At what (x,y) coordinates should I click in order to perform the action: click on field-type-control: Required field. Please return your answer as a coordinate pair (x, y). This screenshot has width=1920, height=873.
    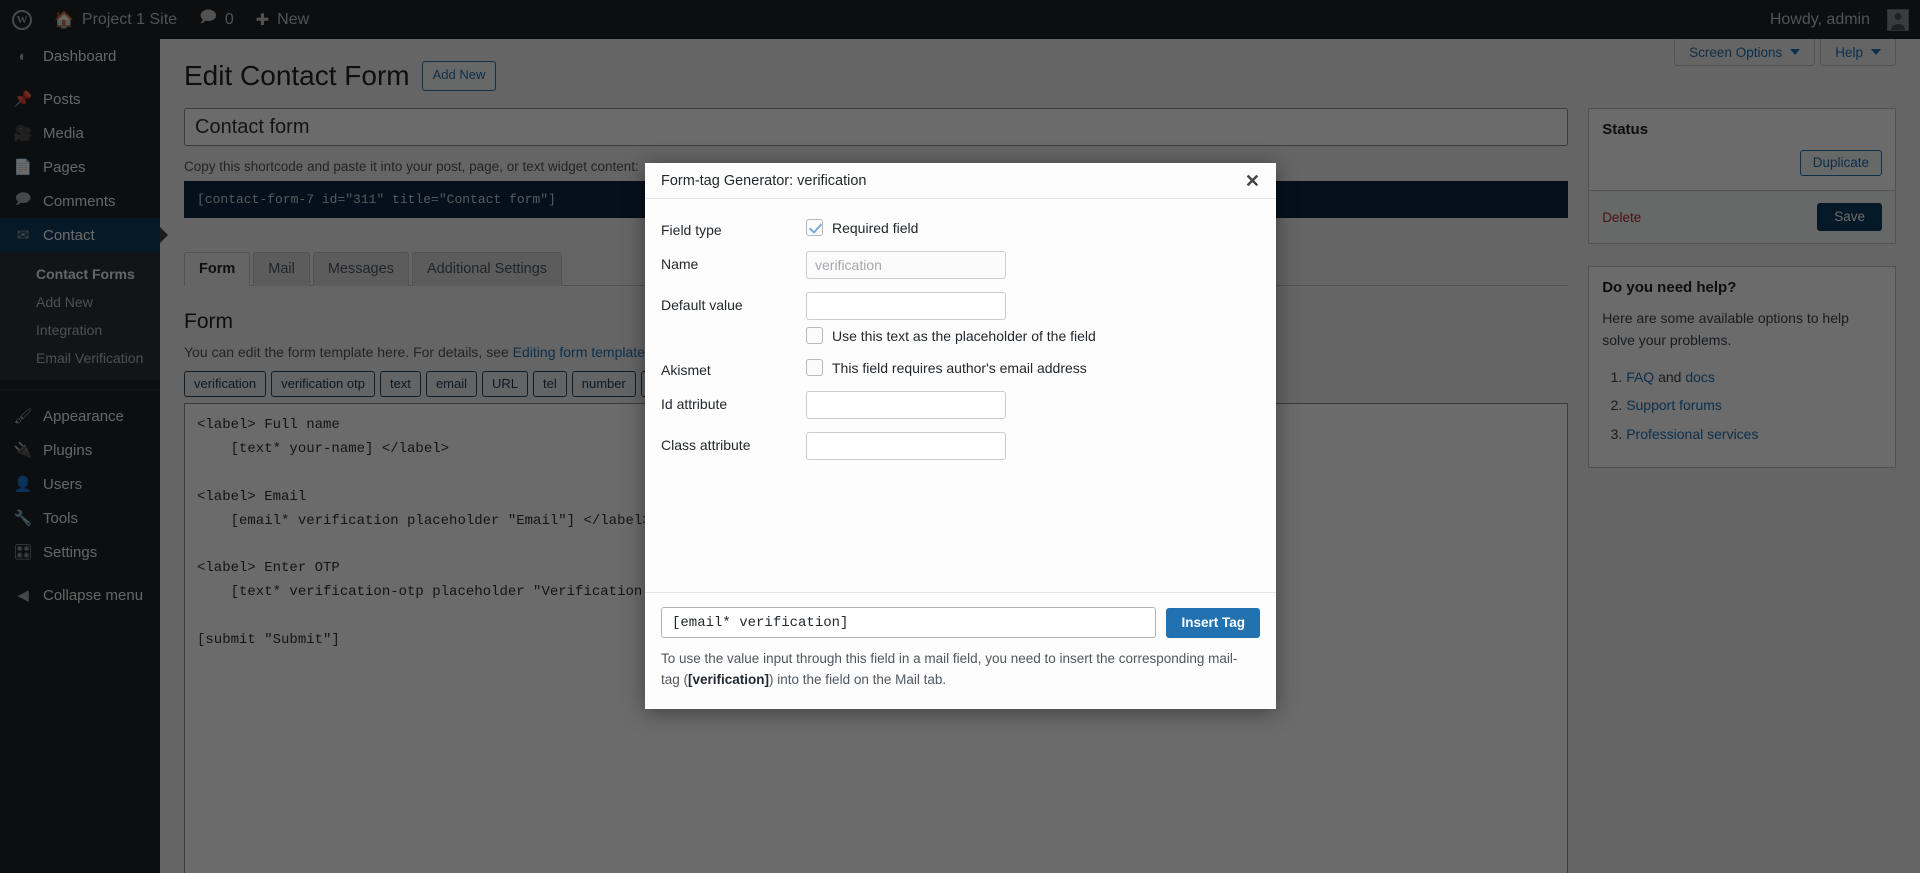
    Looking at the image, I should click on (1033, 226).